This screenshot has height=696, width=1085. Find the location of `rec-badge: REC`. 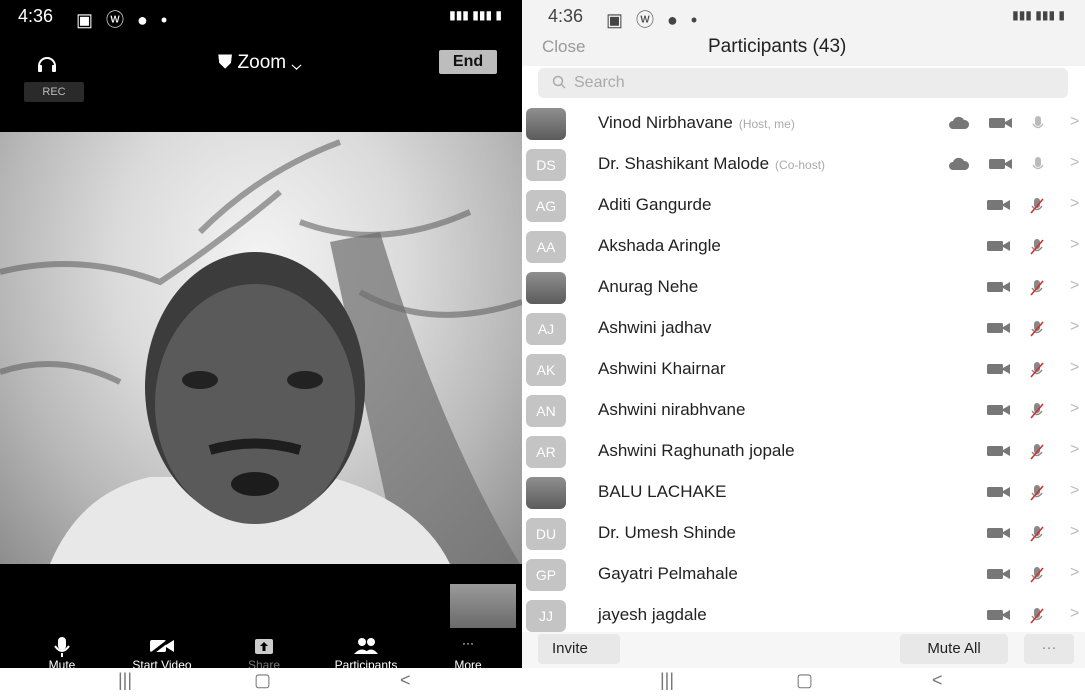

rec-badge: REC is located at coordinates (54, 92).